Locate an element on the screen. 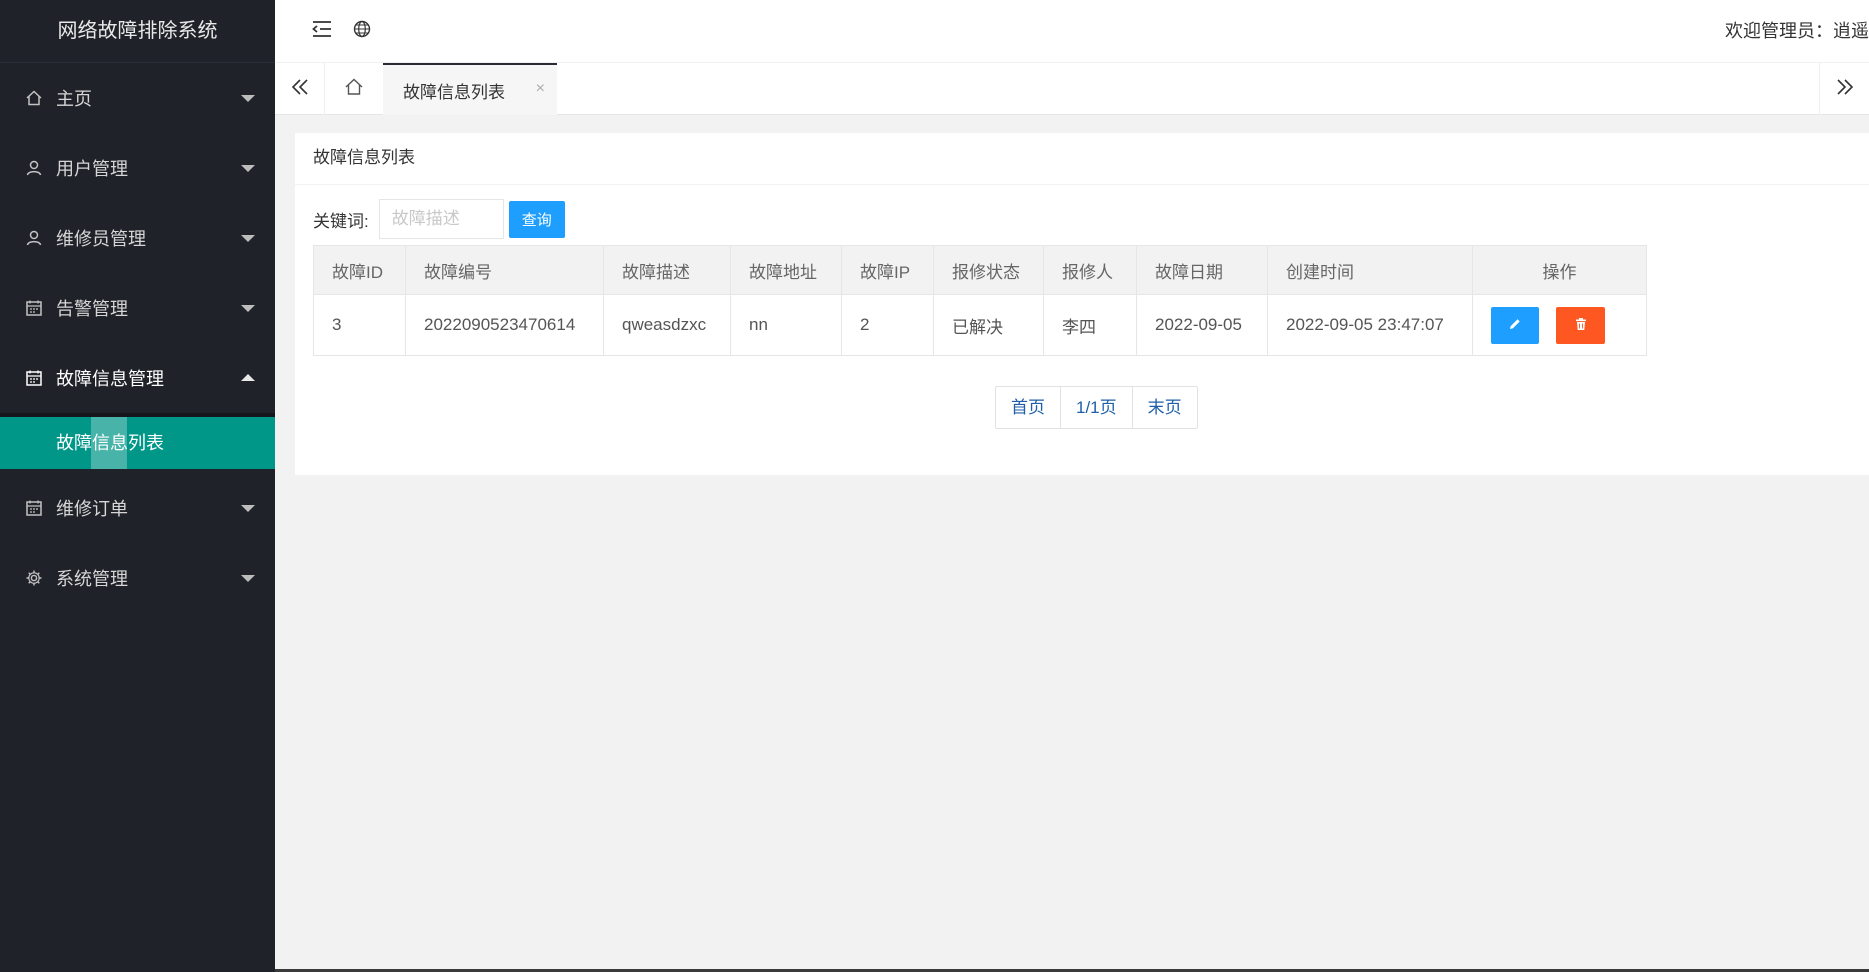 This screenshot has width=1869, height=972. trash-icon is located at coordinates (1581, 325).